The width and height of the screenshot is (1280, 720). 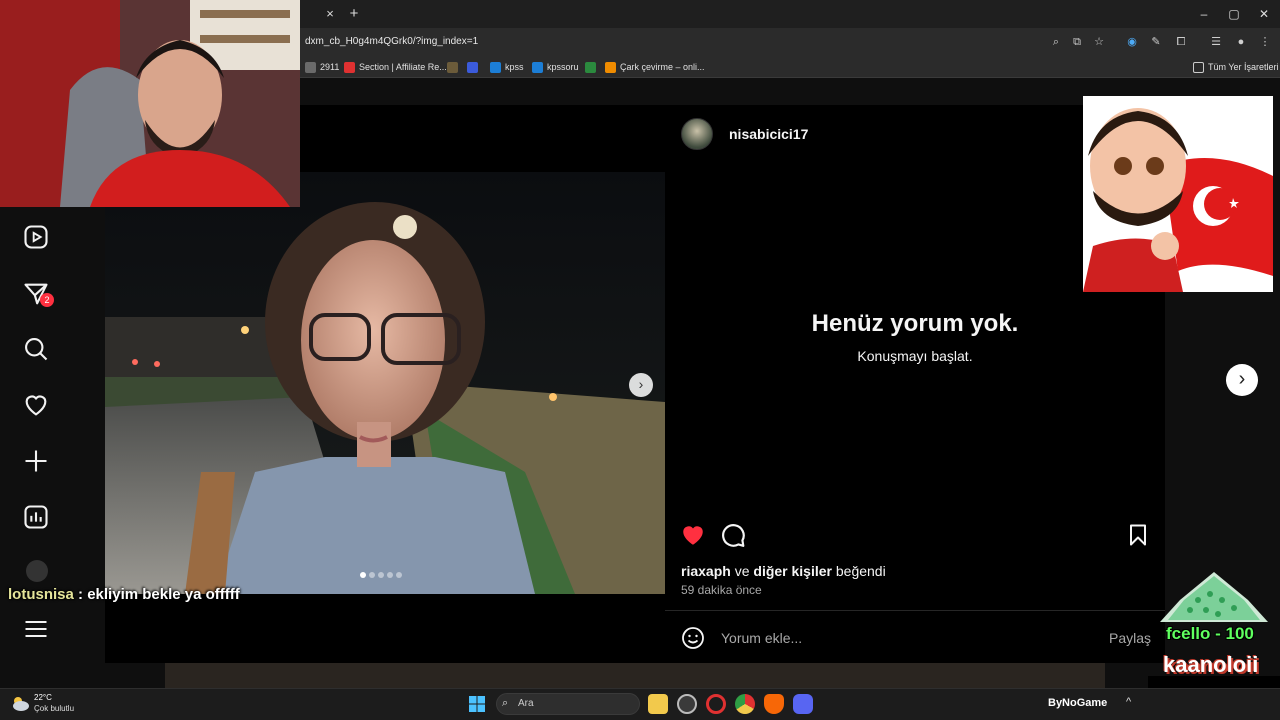 What do you see at coordinates (391, 42) in the screenshot?
I see `url-field: dxm_cb_H0g4m4QGrk0/?img_index=1` at bounding box center [391, 42].